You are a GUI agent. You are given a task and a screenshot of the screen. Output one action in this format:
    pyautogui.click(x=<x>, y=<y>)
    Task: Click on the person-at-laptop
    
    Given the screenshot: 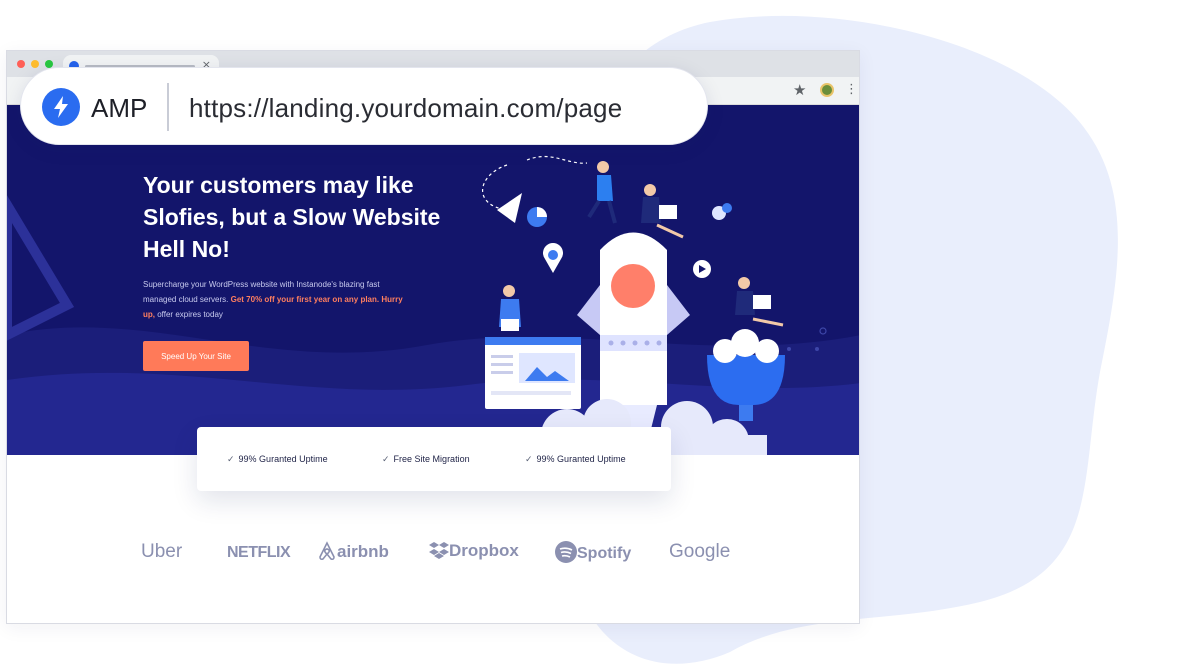 What is the action you would take?
    pyautogui.click(x=510, y=308)
    